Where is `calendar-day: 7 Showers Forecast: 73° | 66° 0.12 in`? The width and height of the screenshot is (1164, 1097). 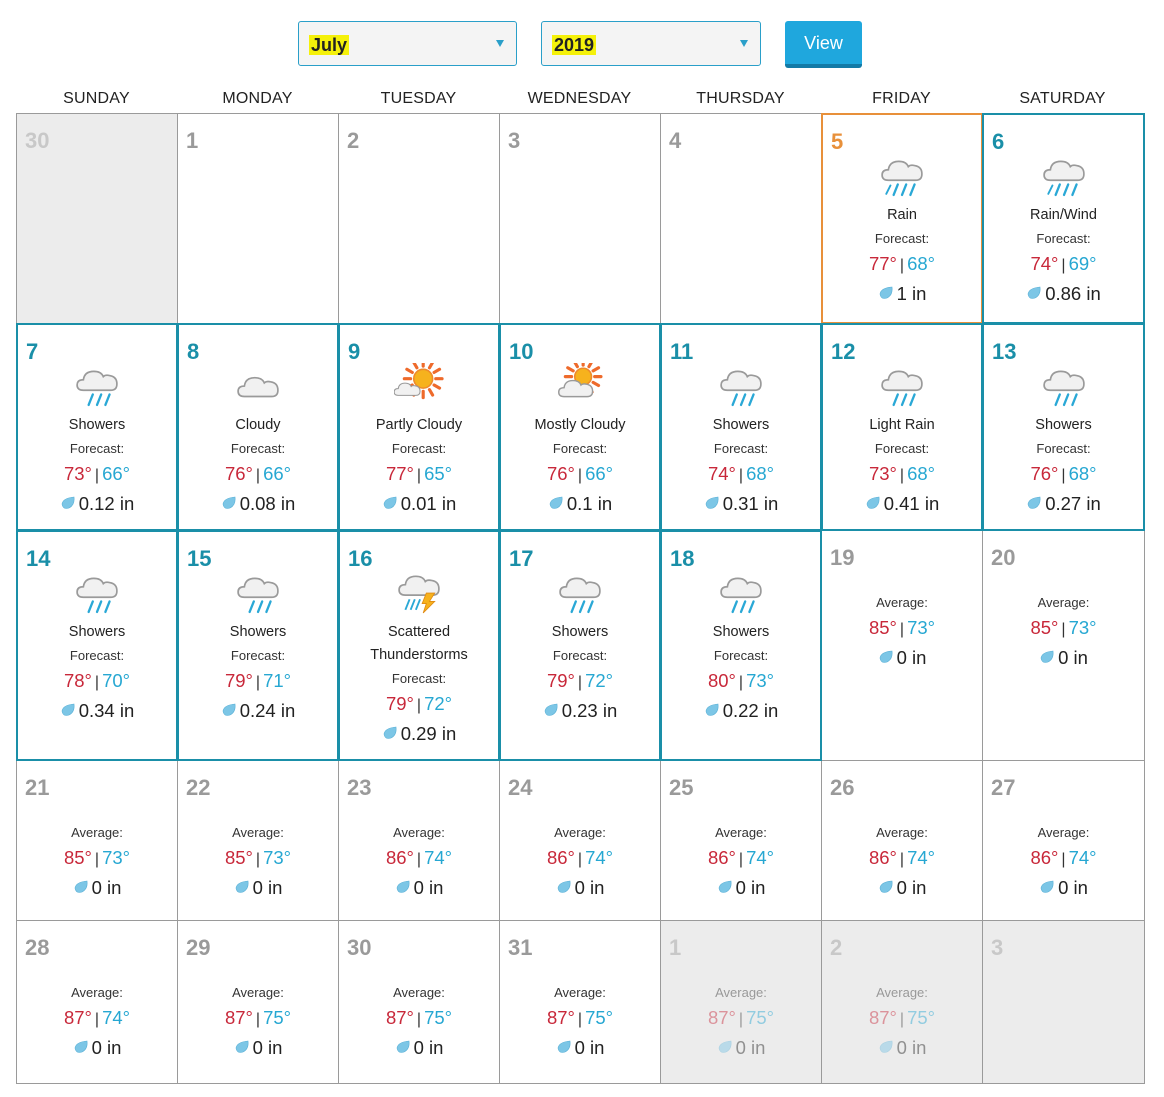 calendar-day: 7 Showers Forecast: 73° | 66° 0.12 in is located at coordinates (97, 427).